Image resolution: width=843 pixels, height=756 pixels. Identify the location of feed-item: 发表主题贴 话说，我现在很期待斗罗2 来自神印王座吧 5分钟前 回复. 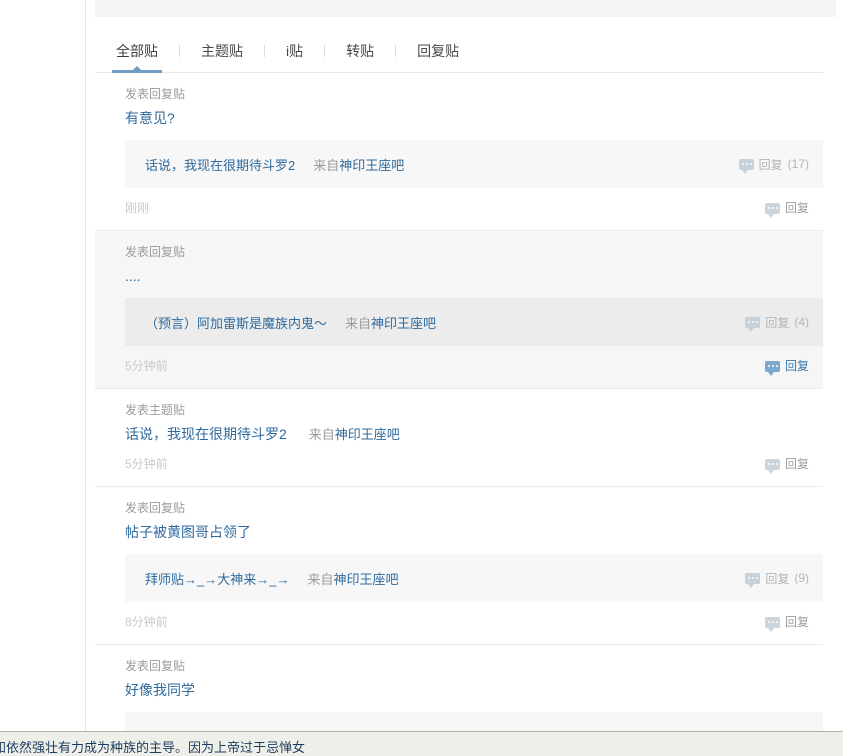
(459, 438).